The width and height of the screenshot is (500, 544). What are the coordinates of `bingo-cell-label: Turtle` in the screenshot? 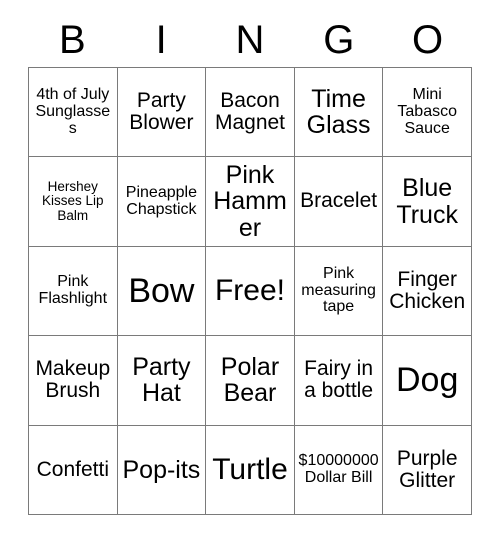 It's located at (250, 469).